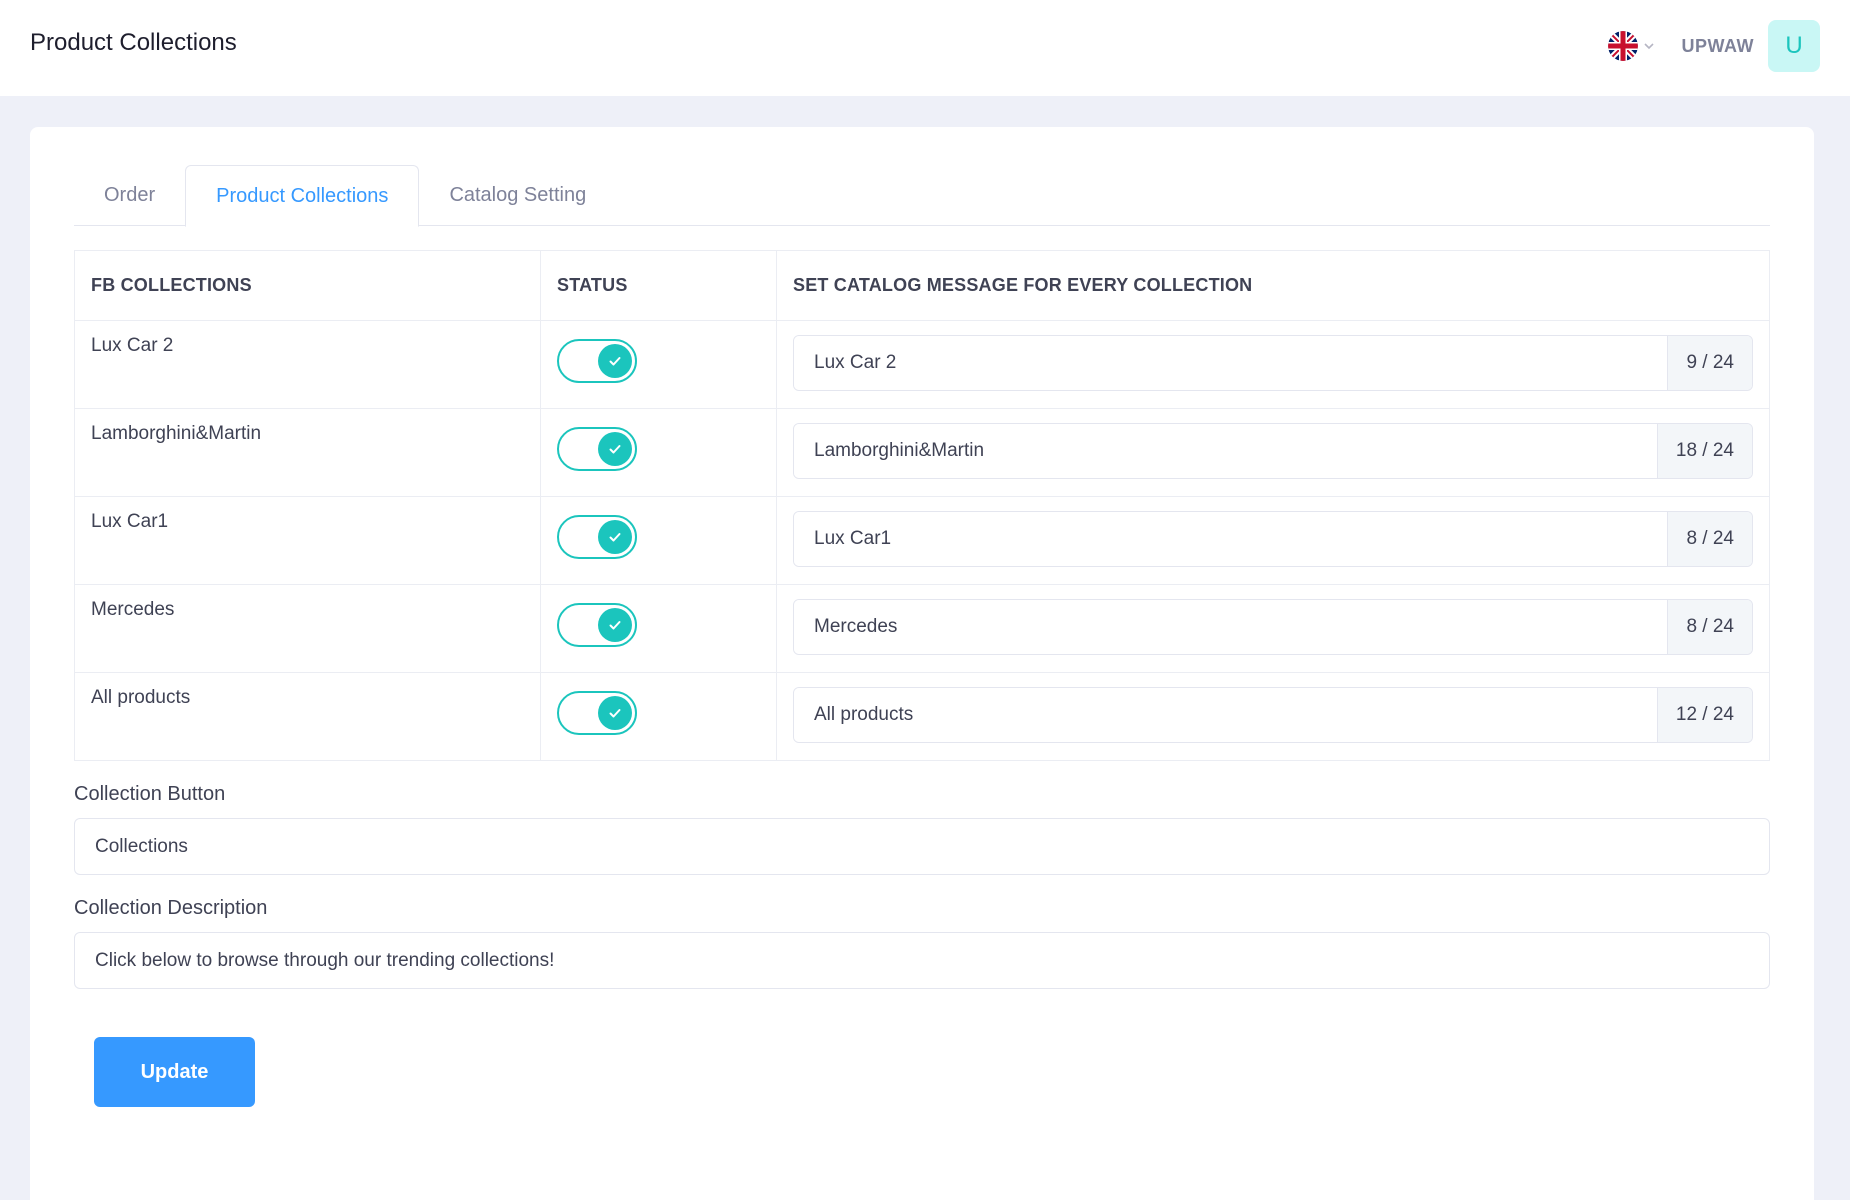  What do you see at coordinates (1622, 46) in the screenshot?
I see `uk-flag-icon` at bounding box center [1622, 46].